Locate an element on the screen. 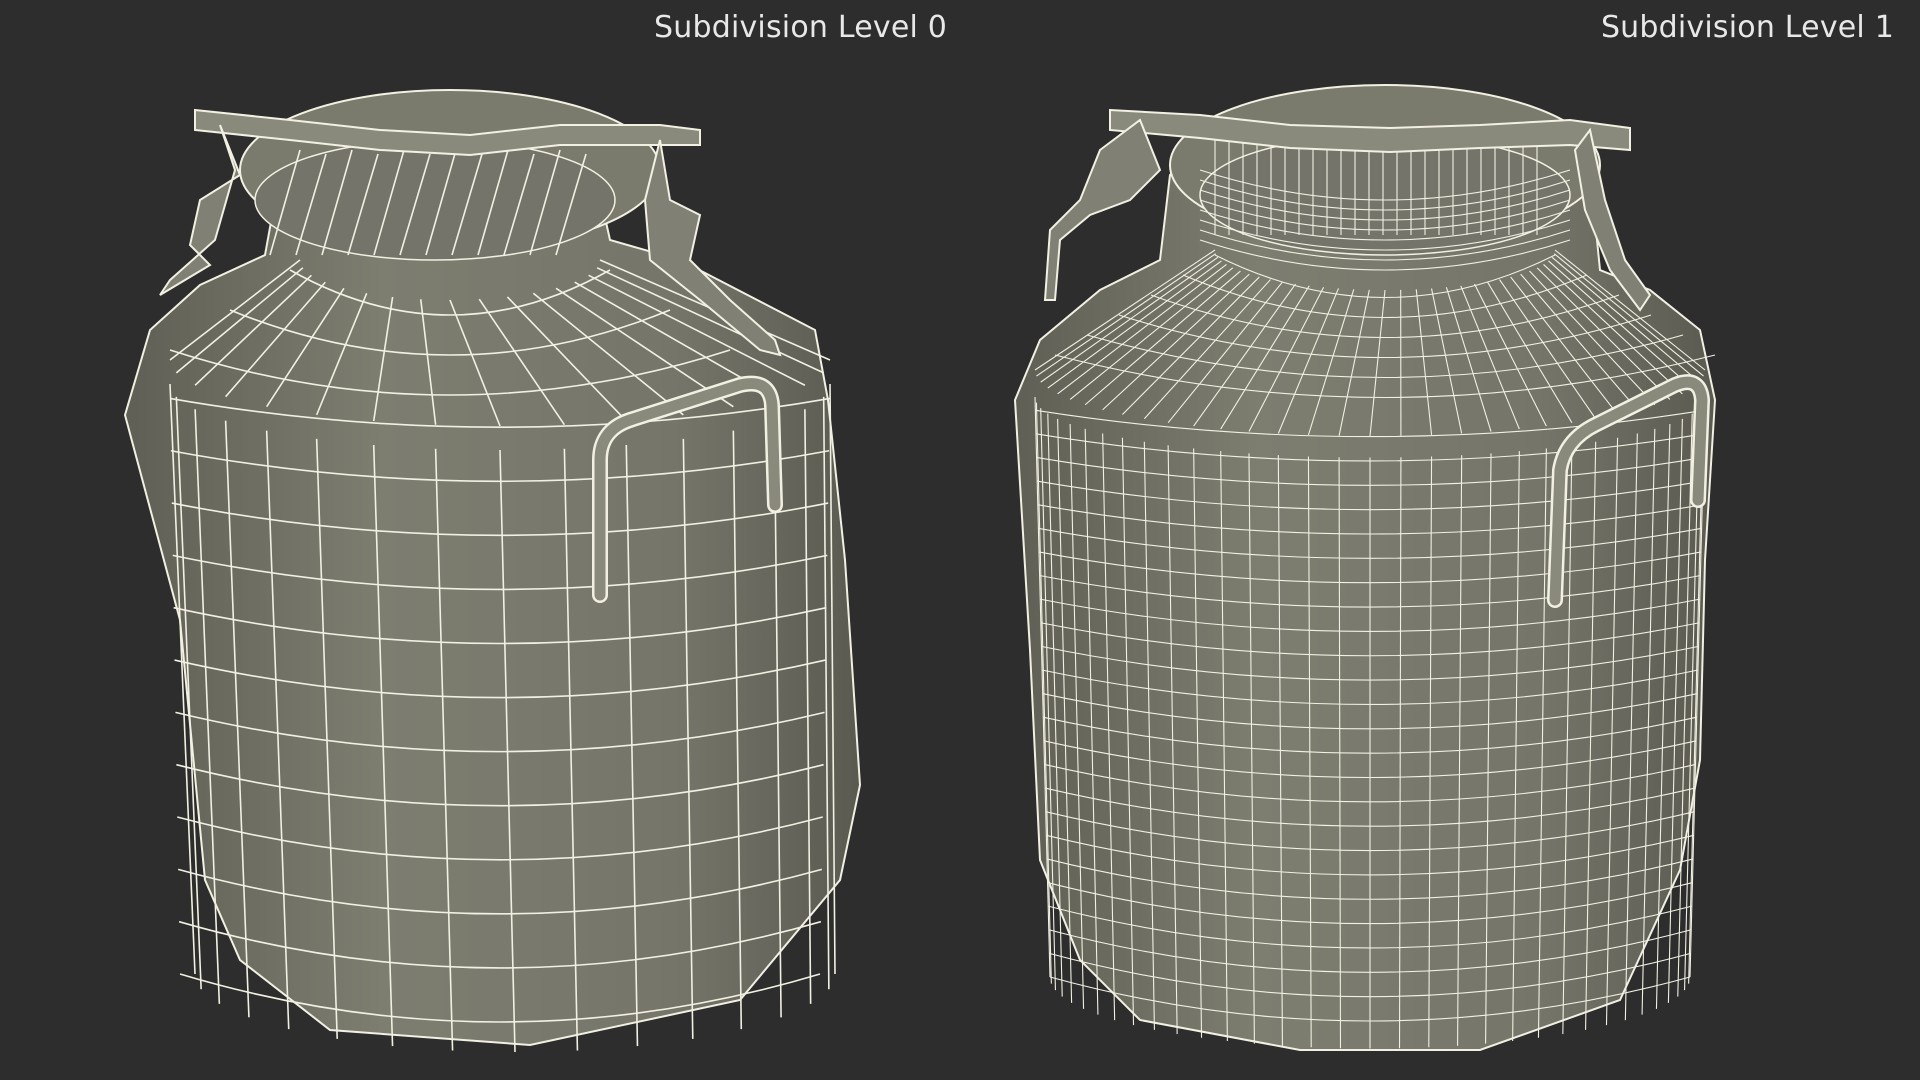 The image size is (1920, 1080). panel-label-level-1: Subdivision Level 1 is located at coordinates (1747, 27).